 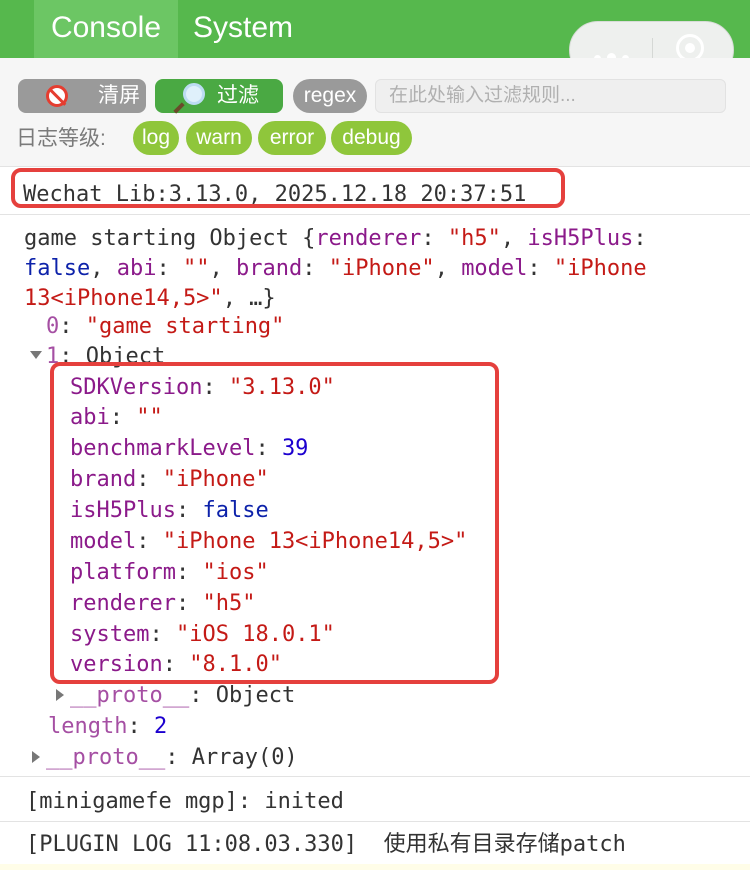 I want to click on highlight-box-lib, so click(x=288, y=188).